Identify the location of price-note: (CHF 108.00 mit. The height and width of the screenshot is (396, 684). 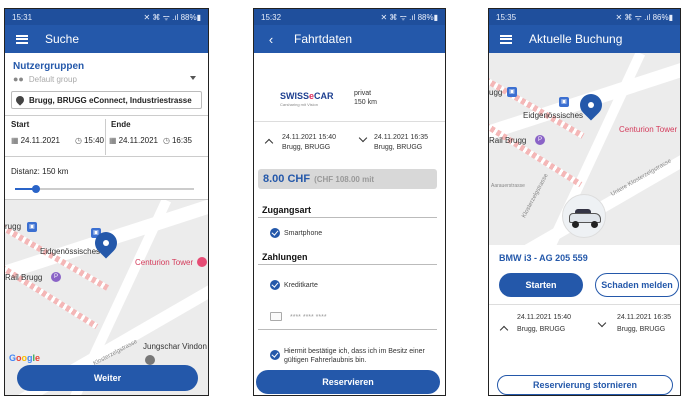
(344, 179).